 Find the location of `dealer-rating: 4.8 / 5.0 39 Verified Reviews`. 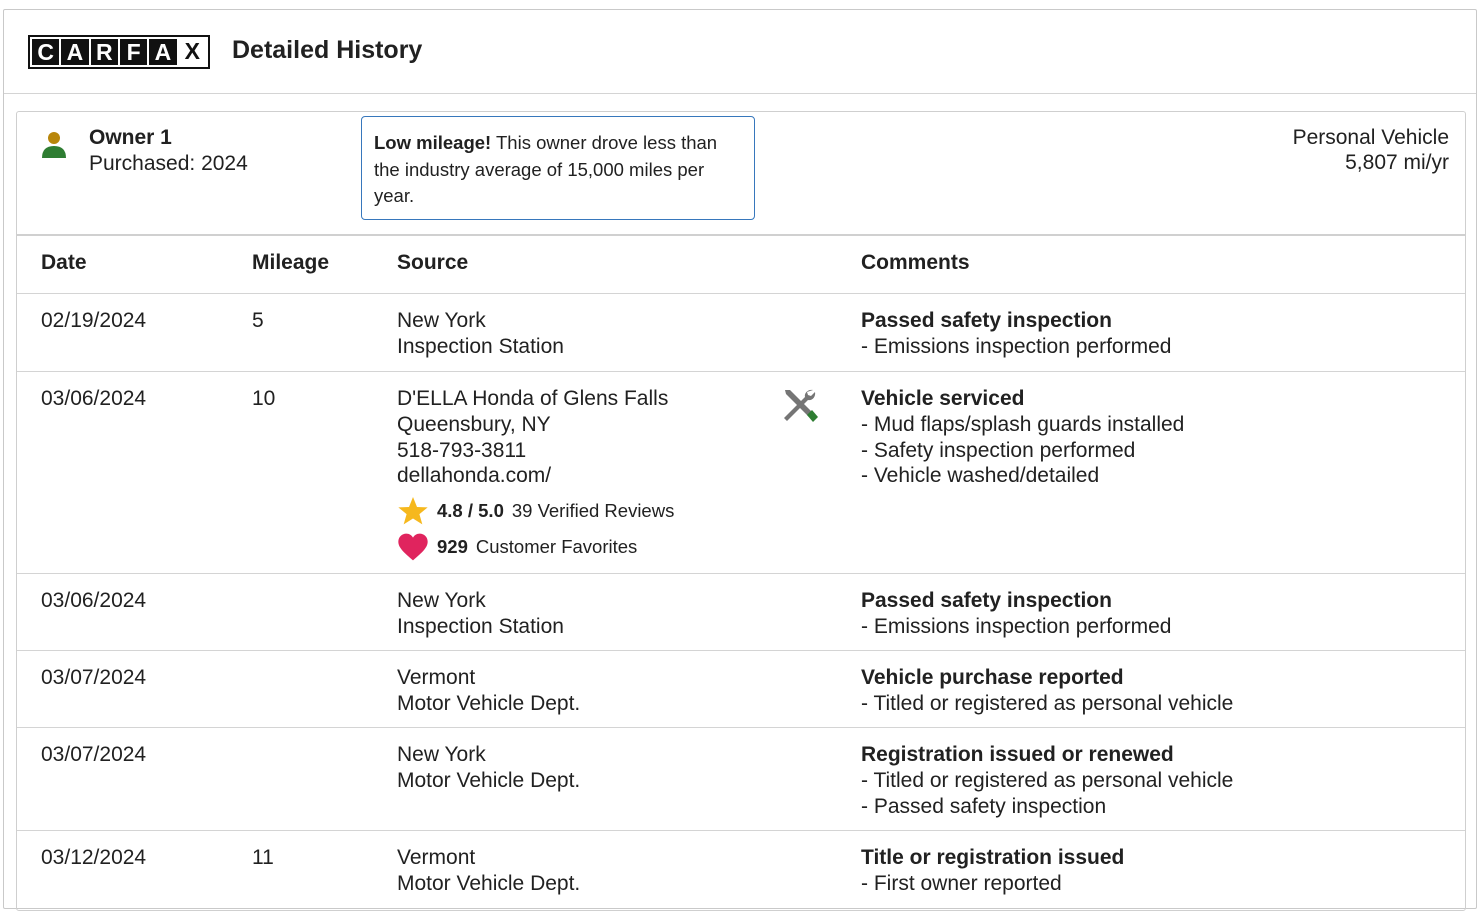

dealer-rating: 4.8 / 5.0 39 Verified Reviews is located at coordinates (535, 511).